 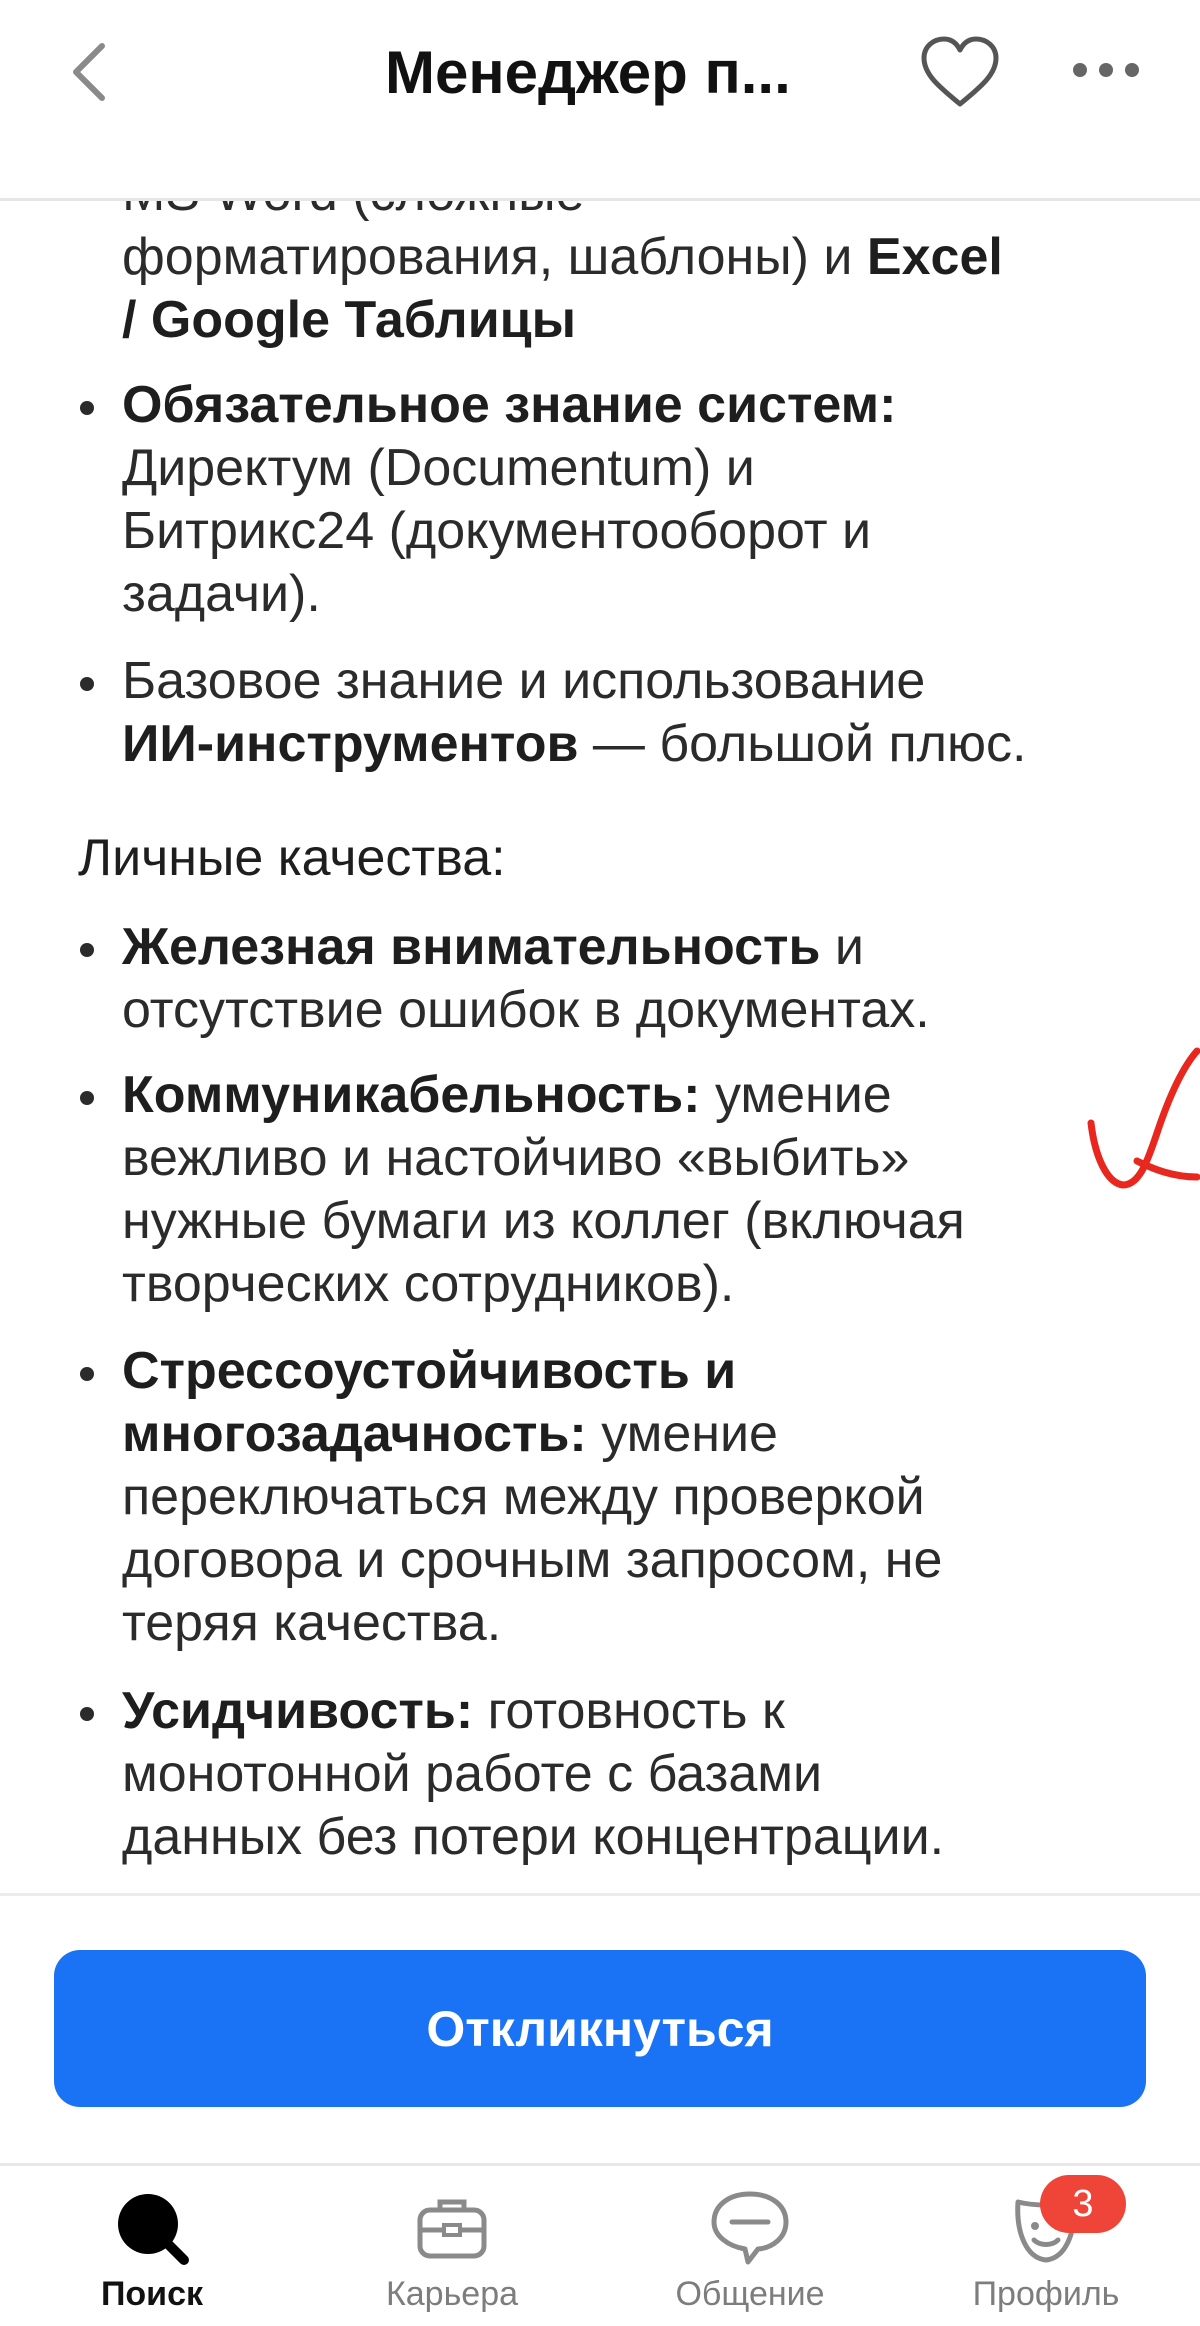 I want to click on respond-button: Откликнуться, so click(x=600, y=2028).